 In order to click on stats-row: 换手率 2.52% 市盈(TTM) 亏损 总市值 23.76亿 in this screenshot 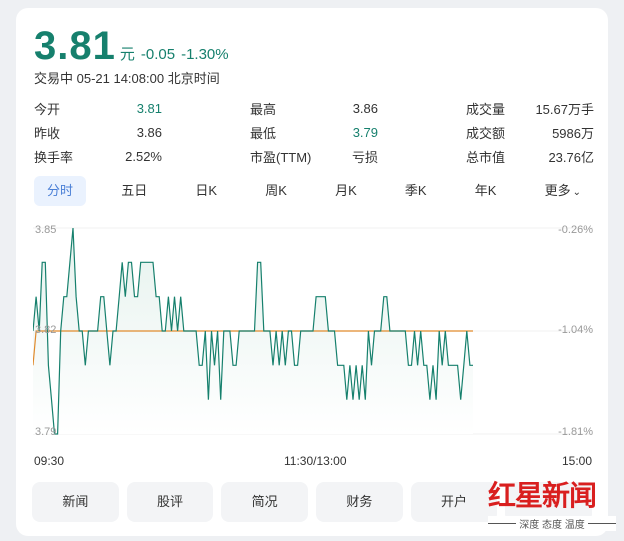, I will do `click(314, 156)`.